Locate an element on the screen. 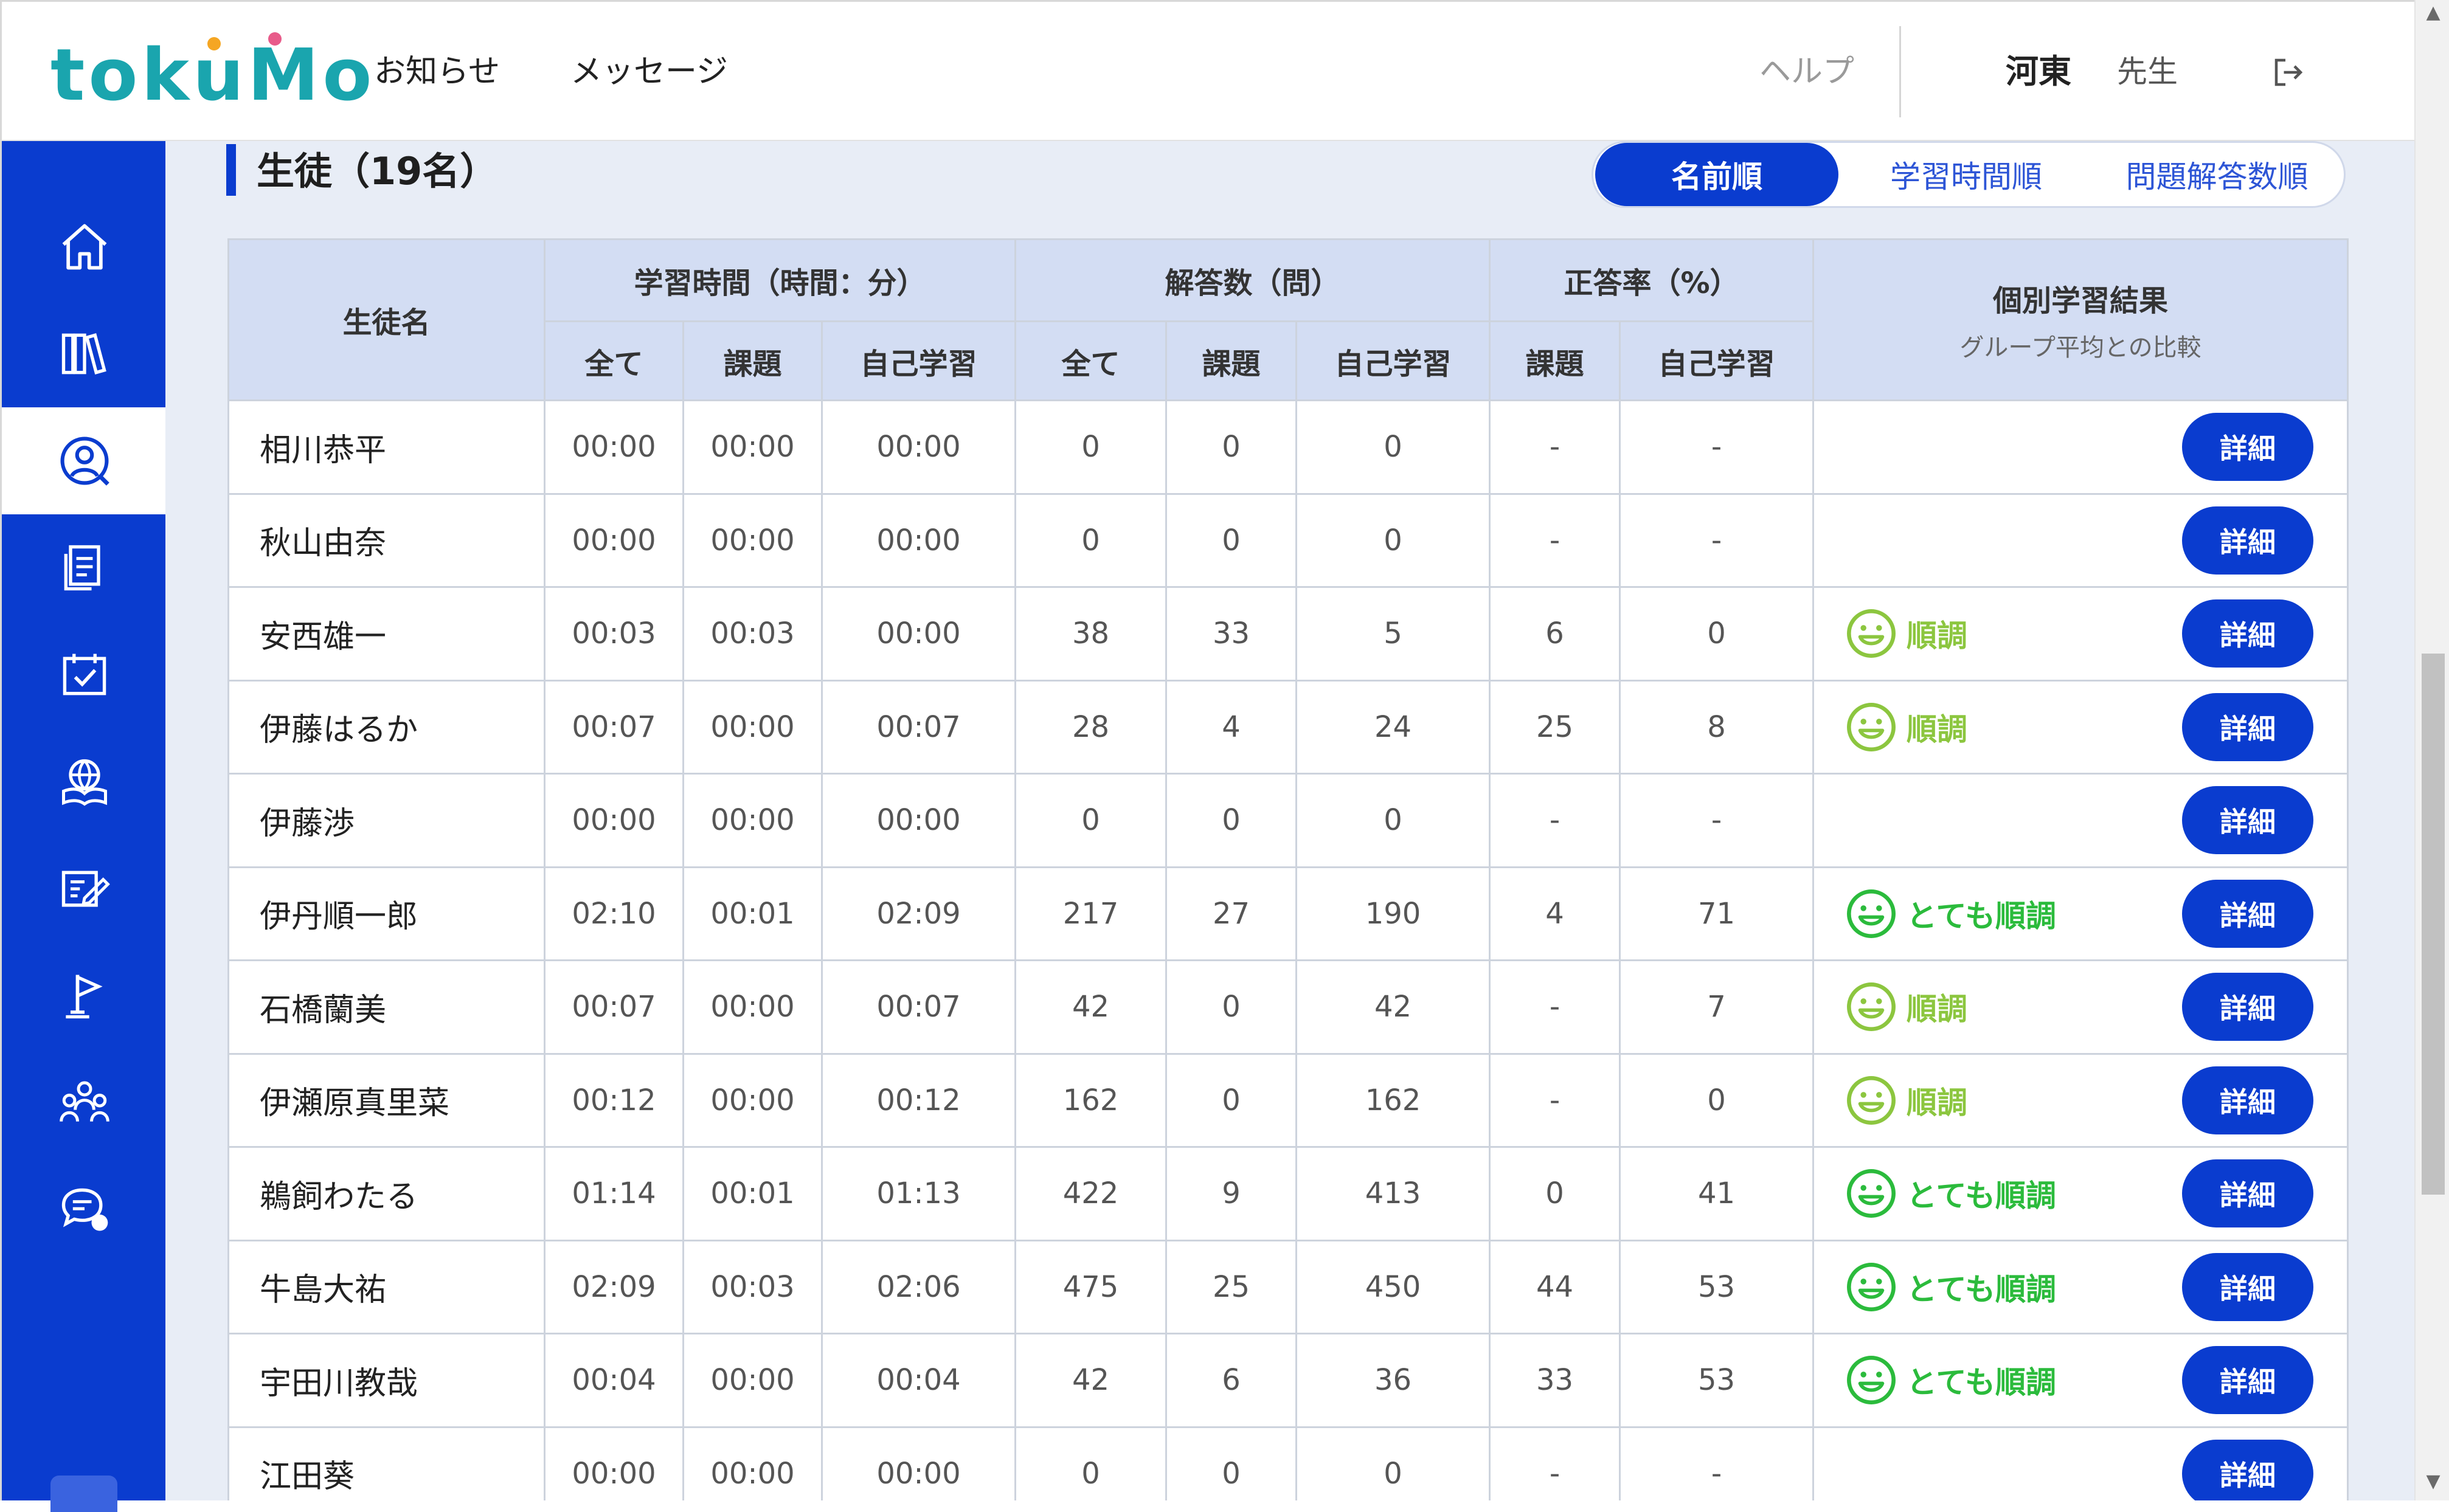  nav-news-link: お知らせ is located at coordinates (437, 71).